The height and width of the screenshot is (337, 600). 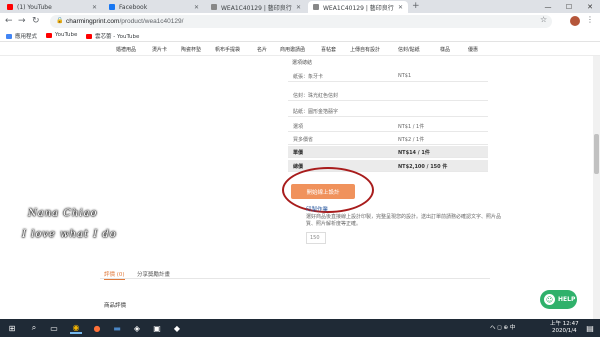 What do you see at coordinates (308, 77) in the screenshot?
I see `option-key: 紙張：象牙卡` at bounding box center [308, 77].